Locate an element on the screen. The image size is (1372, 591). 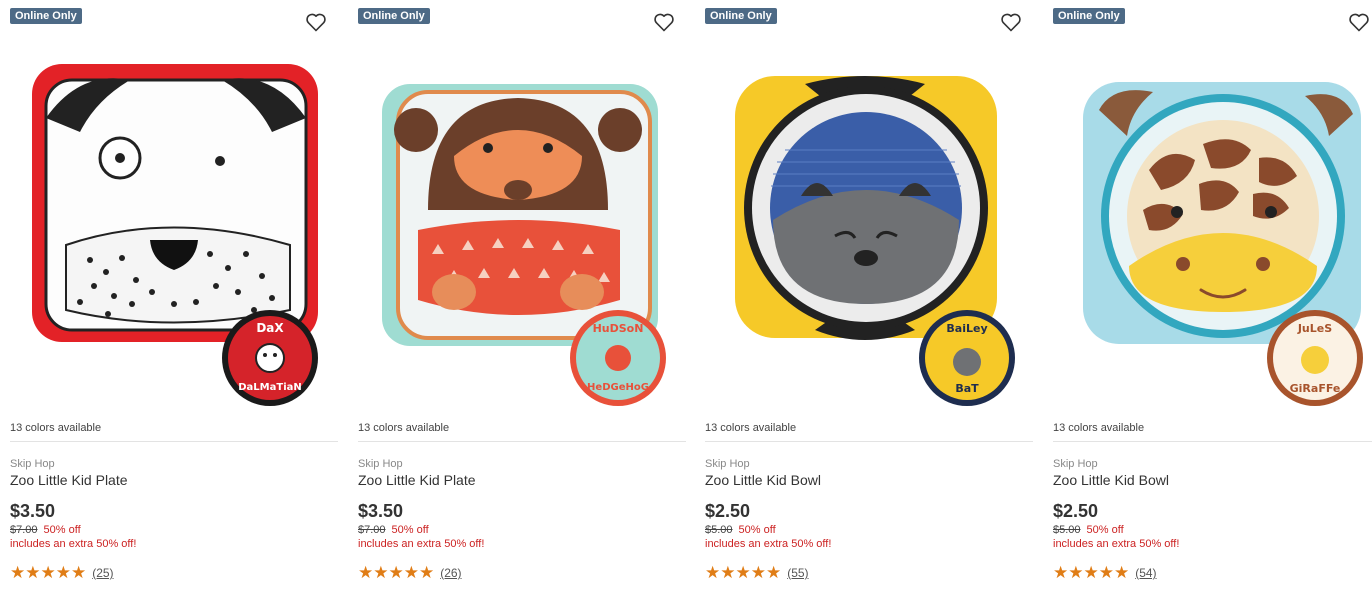
product-image: BaiLey BaT is located at coordinates (865, 226).